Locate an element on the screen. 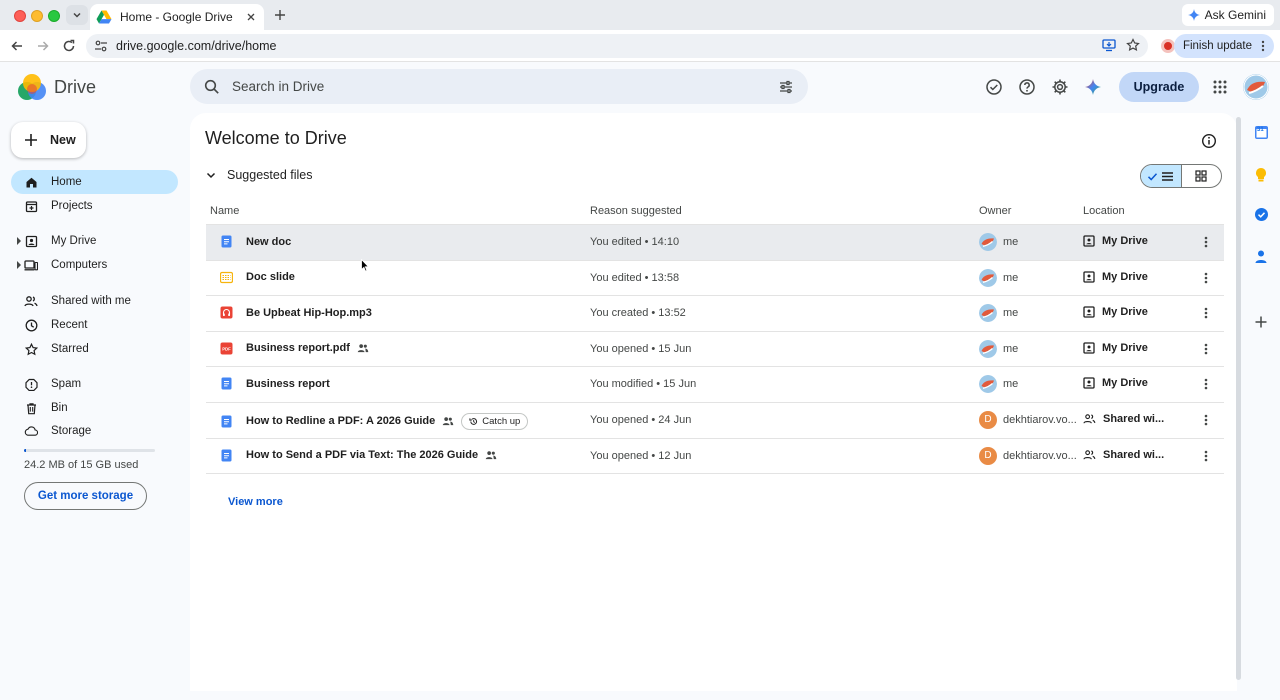 Image resolution: width=1280 pixels, height=700 pixels. reason-suggested: You opened • 12 Jun is located at coordinates (641, 455).